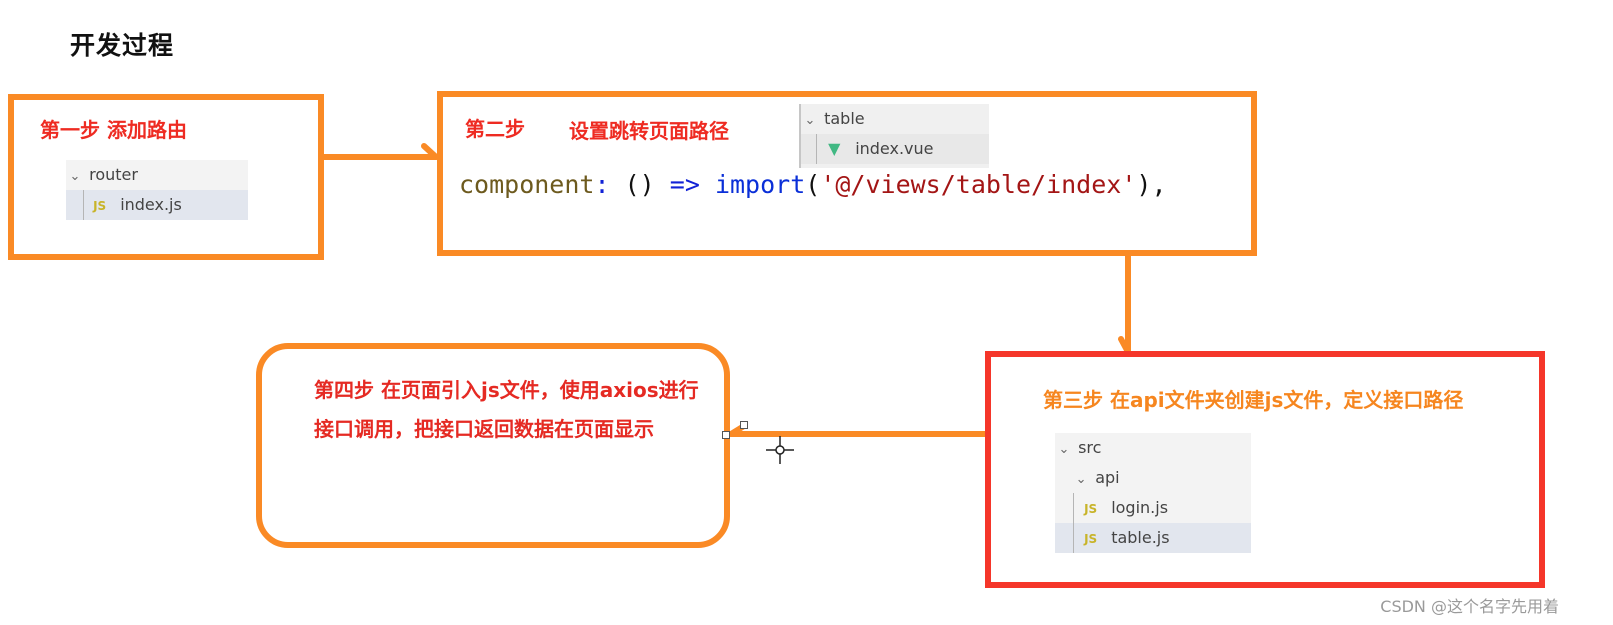 The image size is (1613, 625). I want to click on step1-file-tree: ⌄ router JS index.js, so click(157, 190).